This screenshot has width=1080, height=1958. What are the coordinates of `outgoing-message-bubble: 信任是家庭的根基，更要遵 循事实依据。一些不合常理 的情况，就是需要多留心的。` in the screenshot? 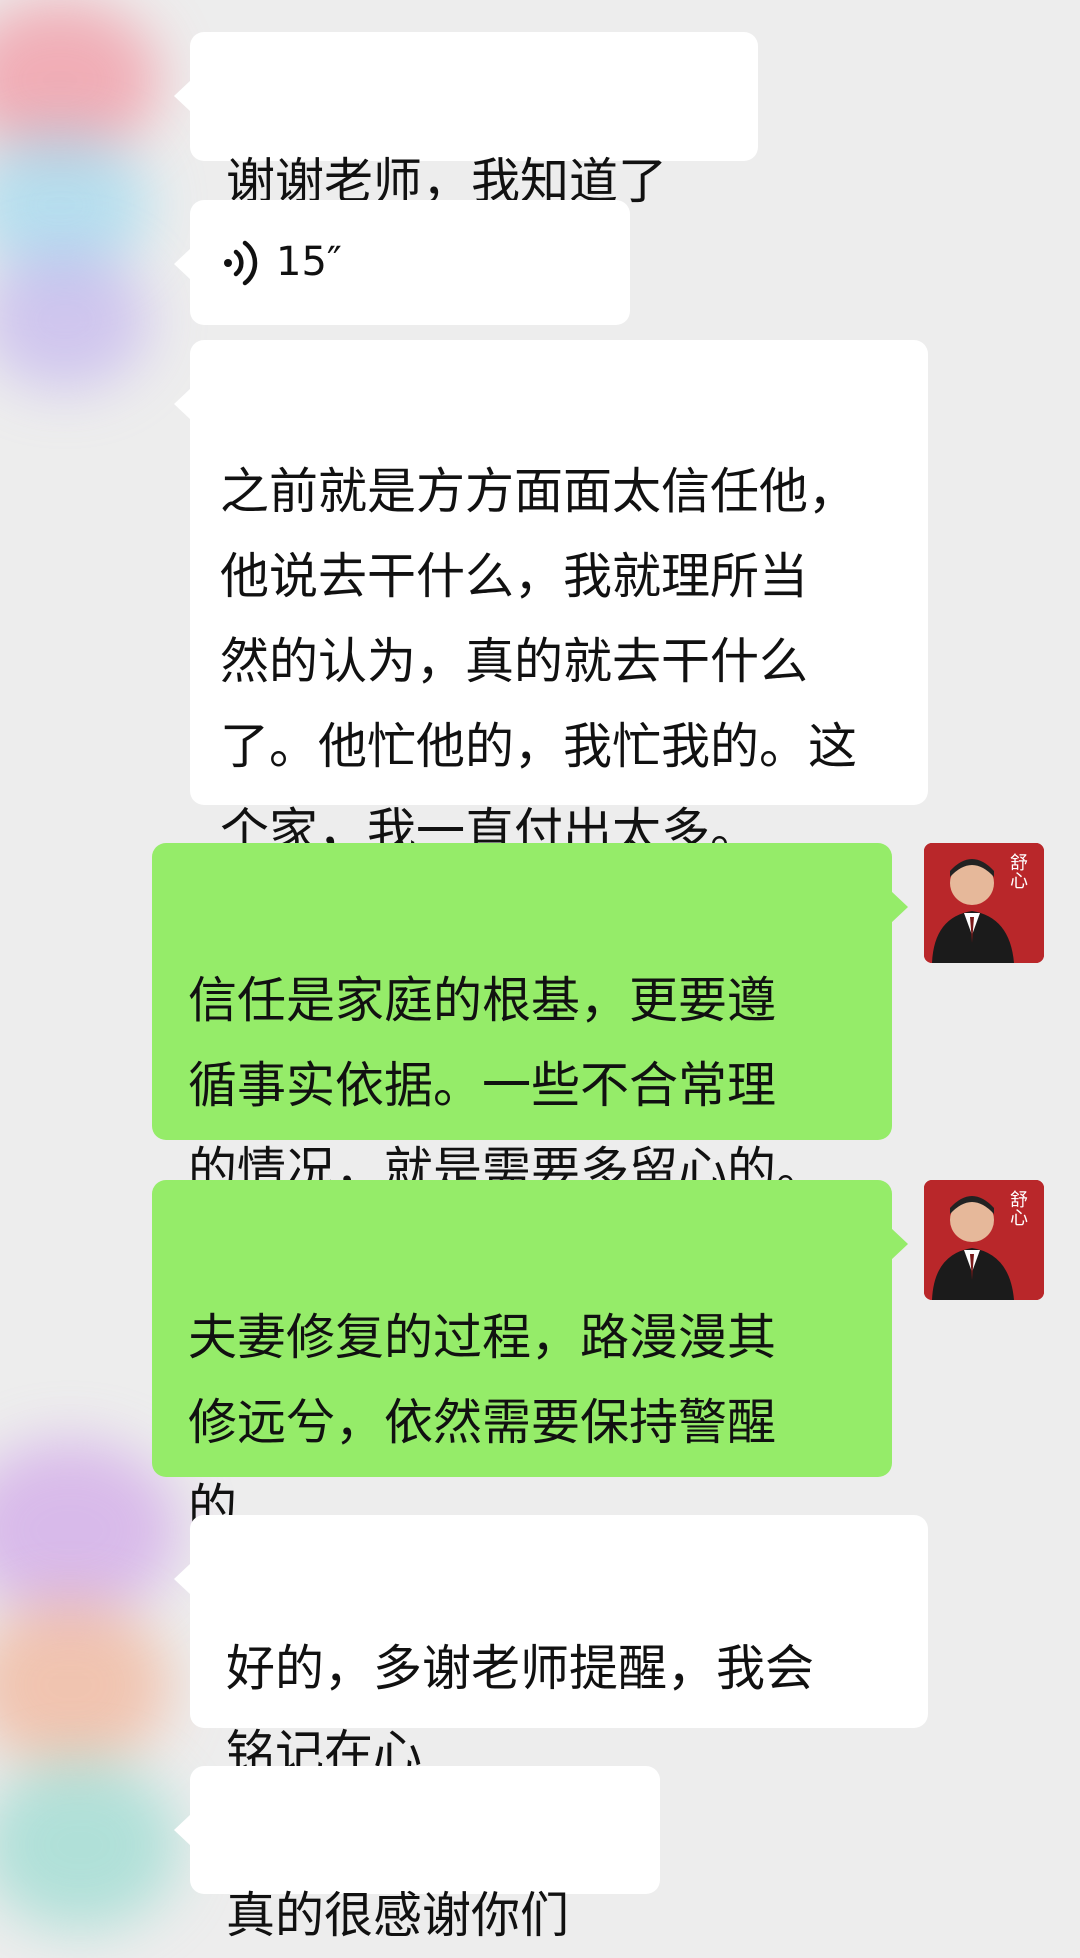 It's located at (530, 1021).